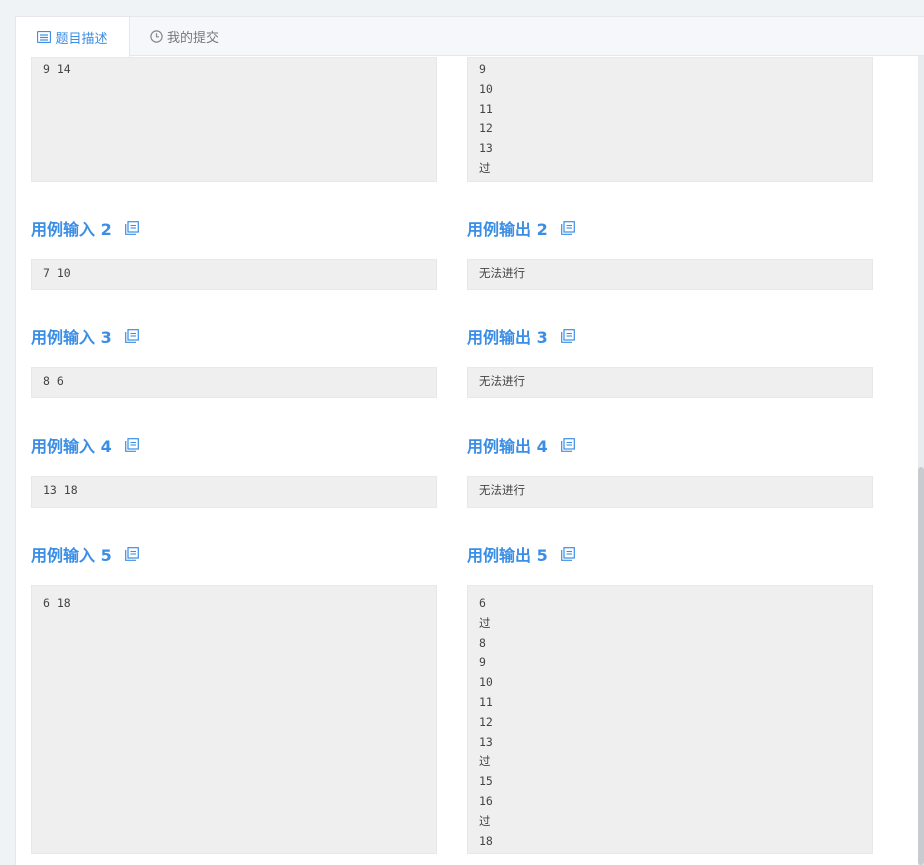 The width and height of the screenshot is (924, 865). Describe the element at coordinates (486, 800) in the screenshot. I see `sample-output-line: 16` at that location.